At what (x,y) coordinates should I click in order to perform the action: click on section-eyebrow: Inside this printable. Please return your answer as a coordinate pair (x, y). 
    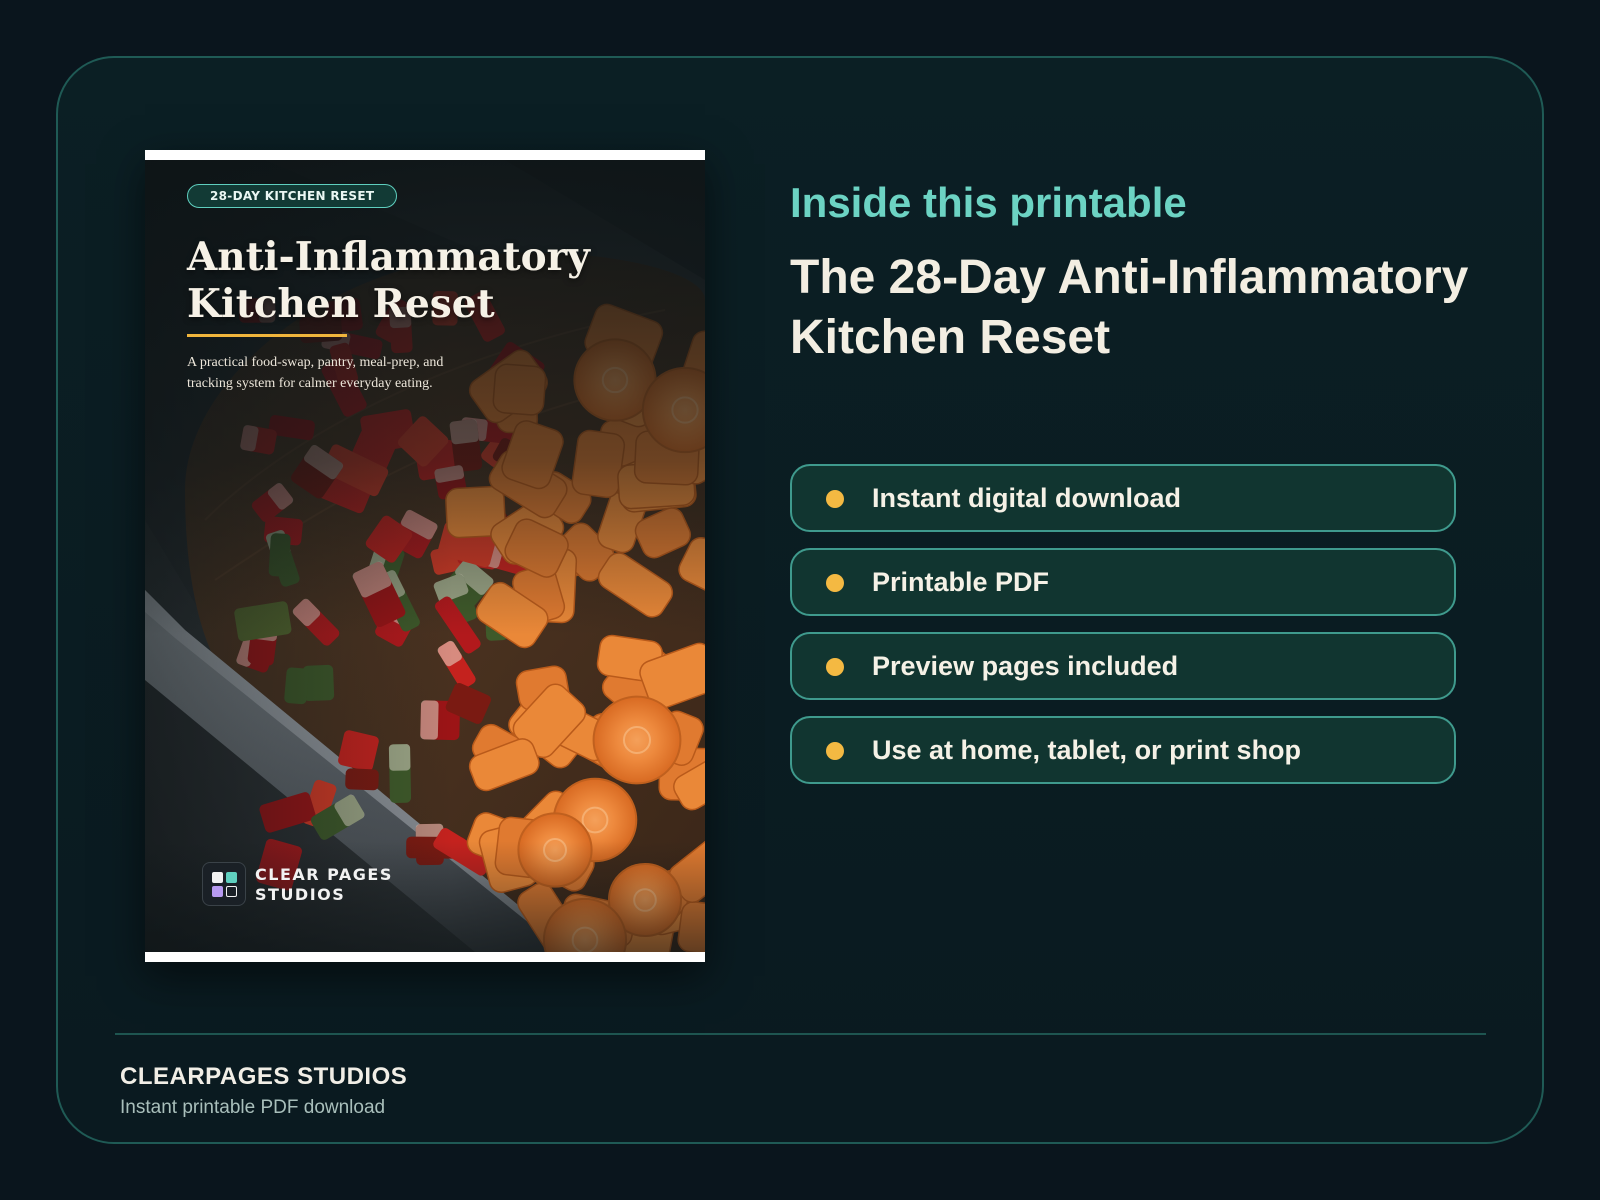
    Looking at the image, I should click on (988, 202).